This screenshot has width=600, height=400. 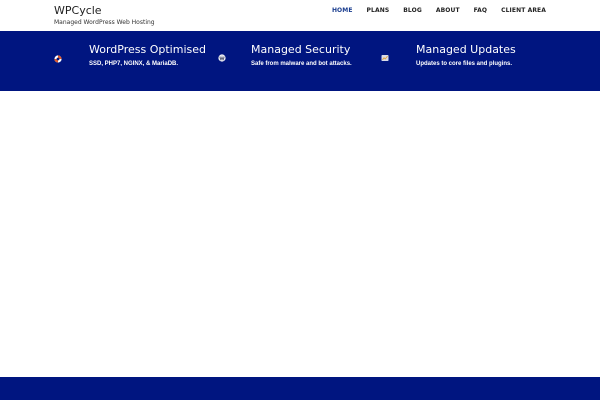 I want to click on nav-item-plans: PLANS, so click(x=378, y=11).